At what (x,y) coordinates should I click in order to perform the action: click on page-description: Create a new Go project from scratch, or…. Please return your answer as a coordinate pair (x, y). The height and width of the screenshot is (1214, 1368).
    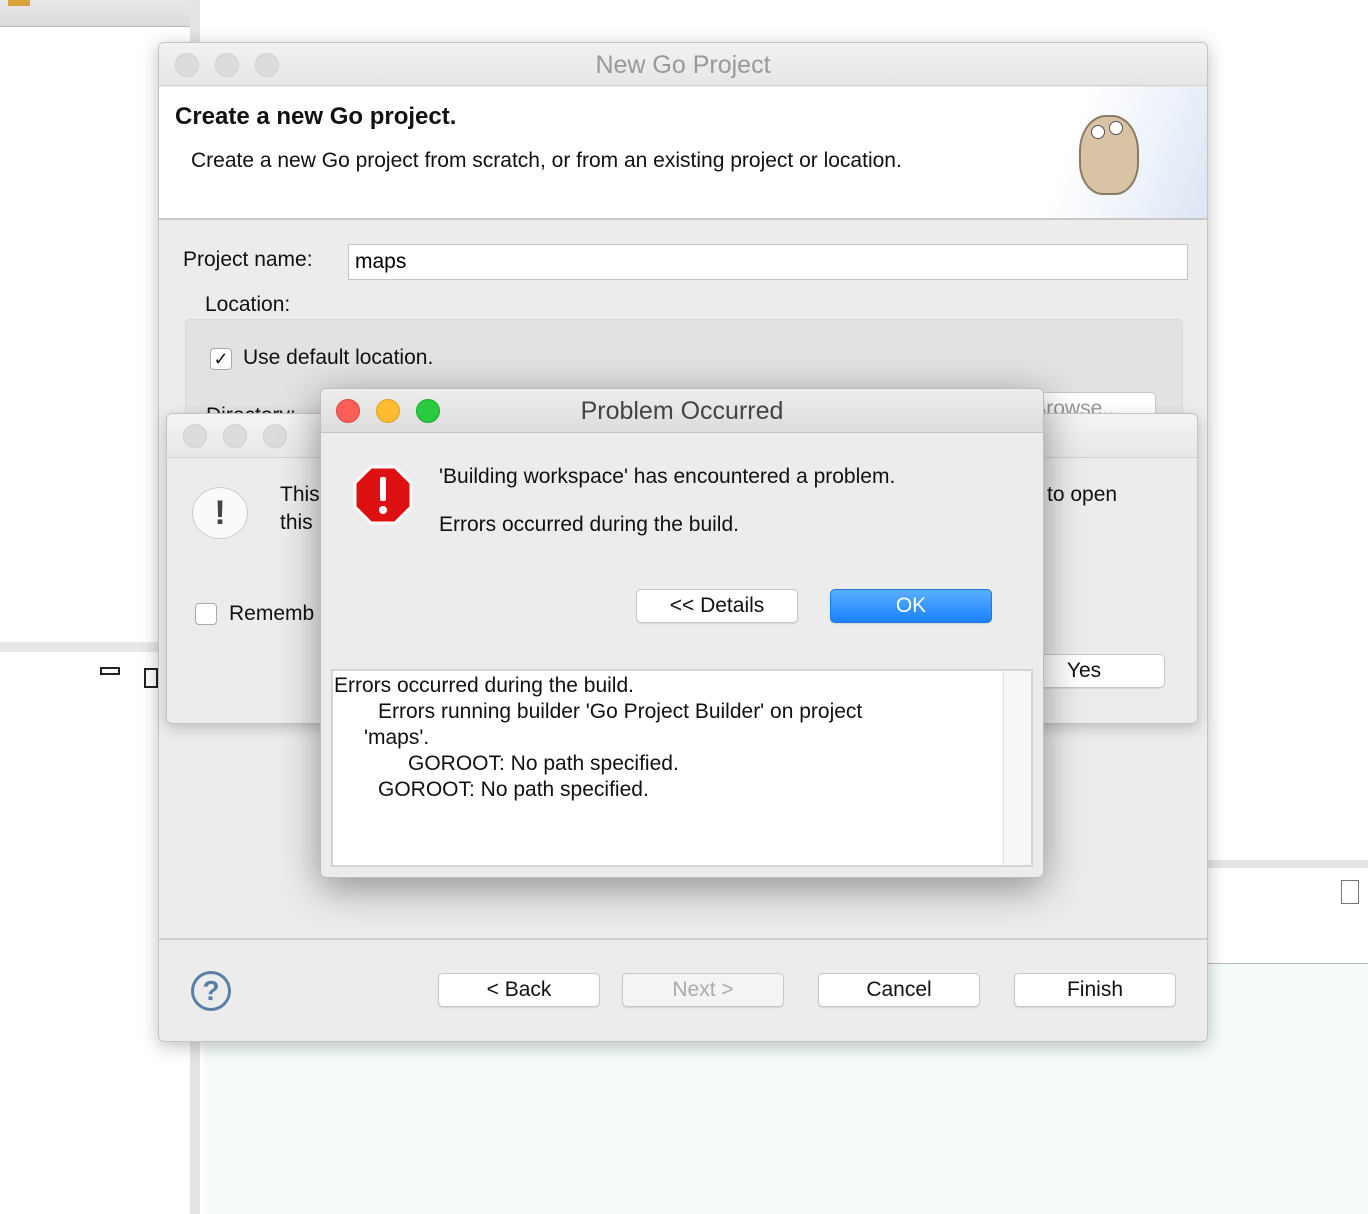
    Looking at the image, I should click on (546, 160).